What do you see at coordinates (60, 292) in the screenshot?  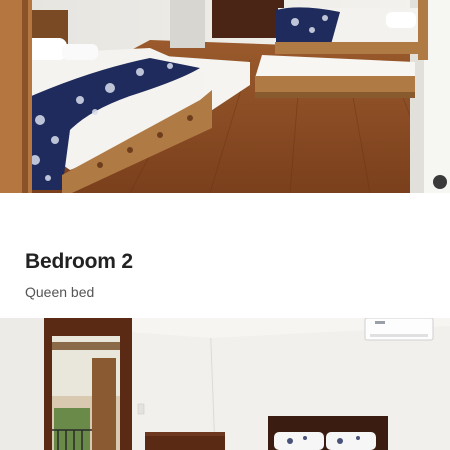 I see `room-bed-type: Queen bed` at bounding box center [60, 292].